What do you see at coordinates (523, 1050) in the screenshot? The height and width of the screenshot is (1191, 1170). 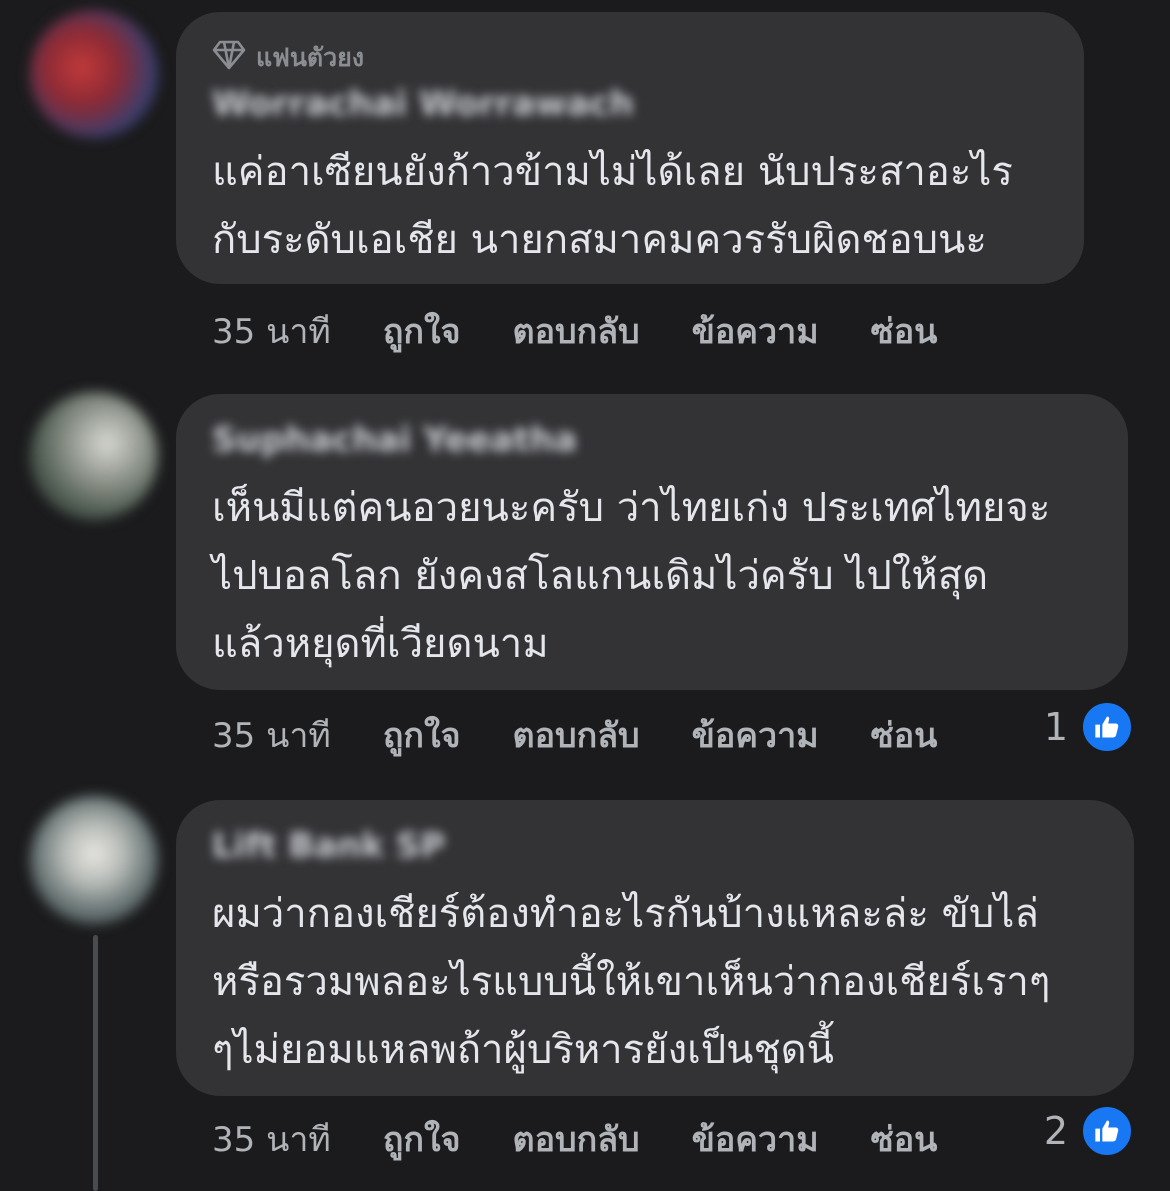 I see `comment-line: ๆไม่ยอมแหลพถ้าผู้บริหารยังเป็นชุดนี้` at bounding box center [523, 1050].